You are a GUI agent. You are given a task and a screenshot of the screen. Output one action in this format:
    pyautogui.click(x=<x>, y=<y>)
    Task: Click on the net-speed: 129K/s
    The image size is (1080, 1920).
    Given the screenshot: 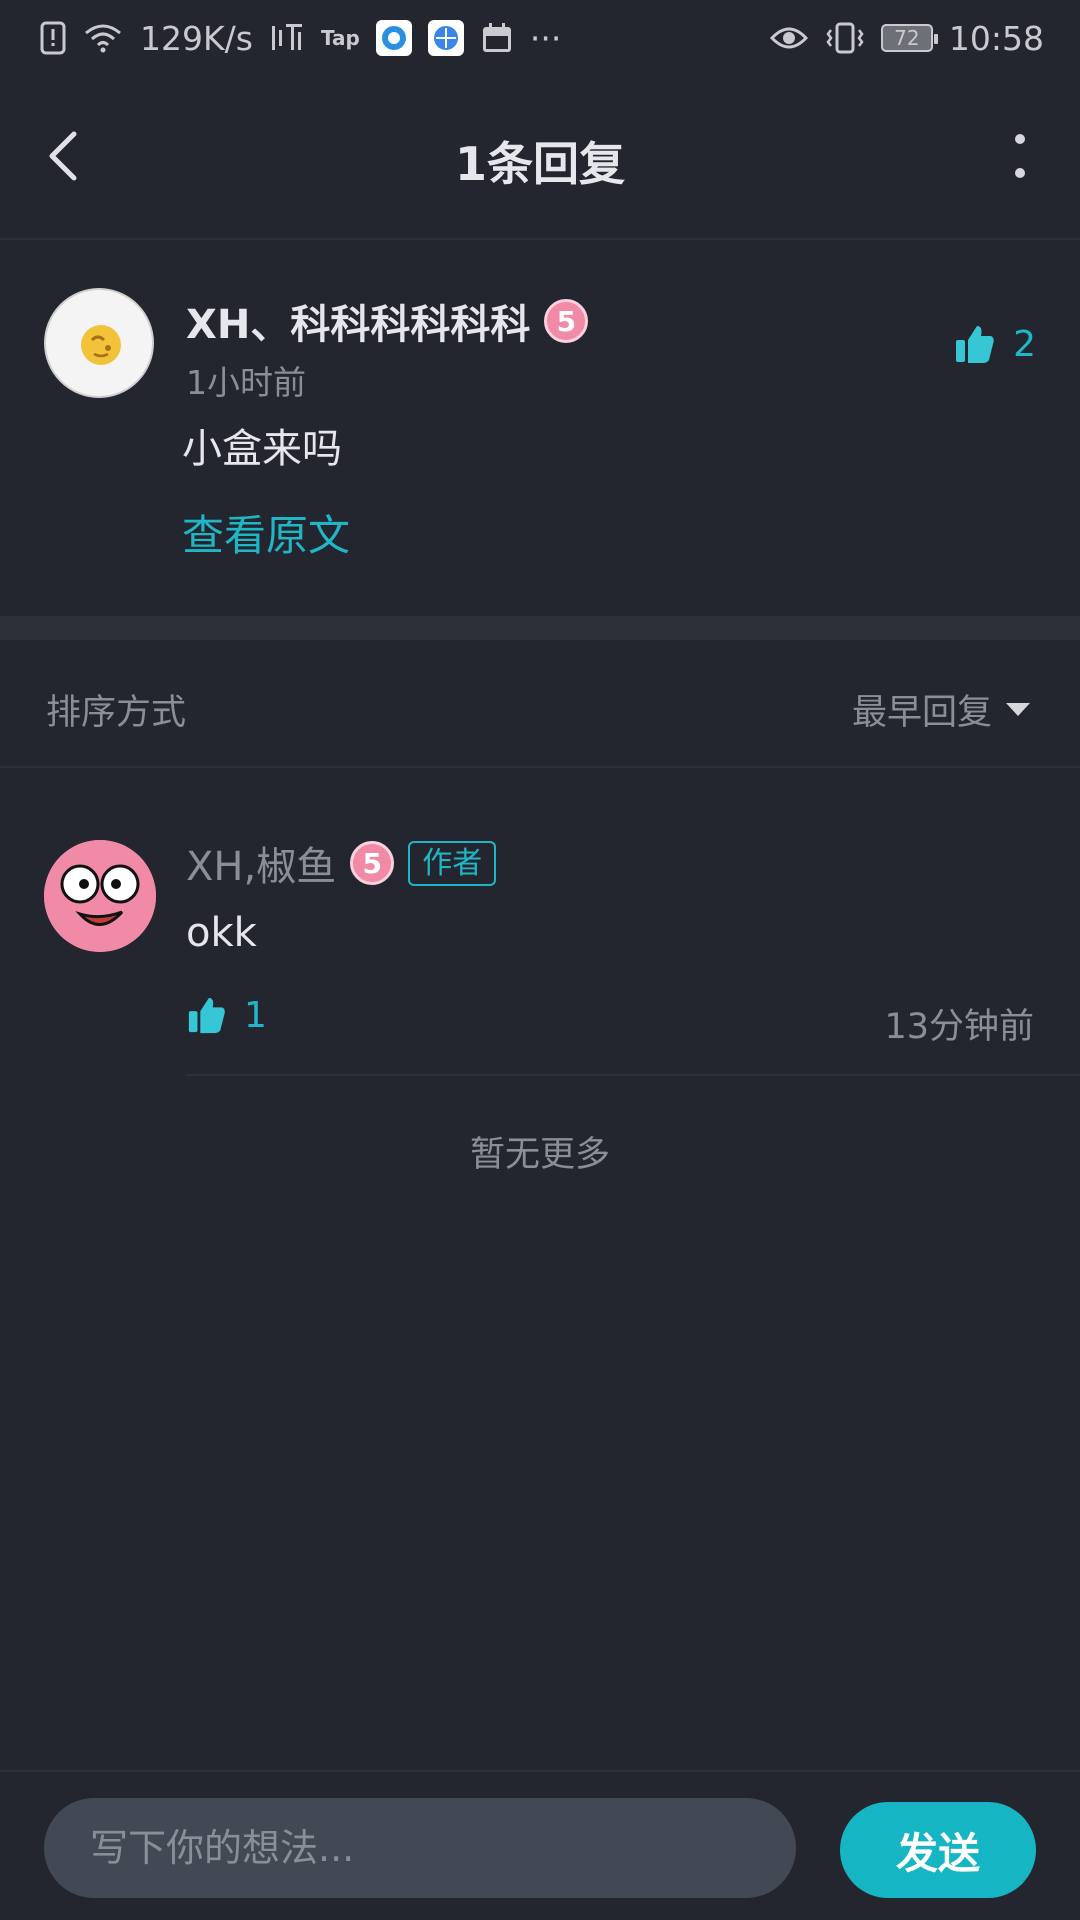 What is the action you would take?
    pyautogui.click(x=196, y=38)
    